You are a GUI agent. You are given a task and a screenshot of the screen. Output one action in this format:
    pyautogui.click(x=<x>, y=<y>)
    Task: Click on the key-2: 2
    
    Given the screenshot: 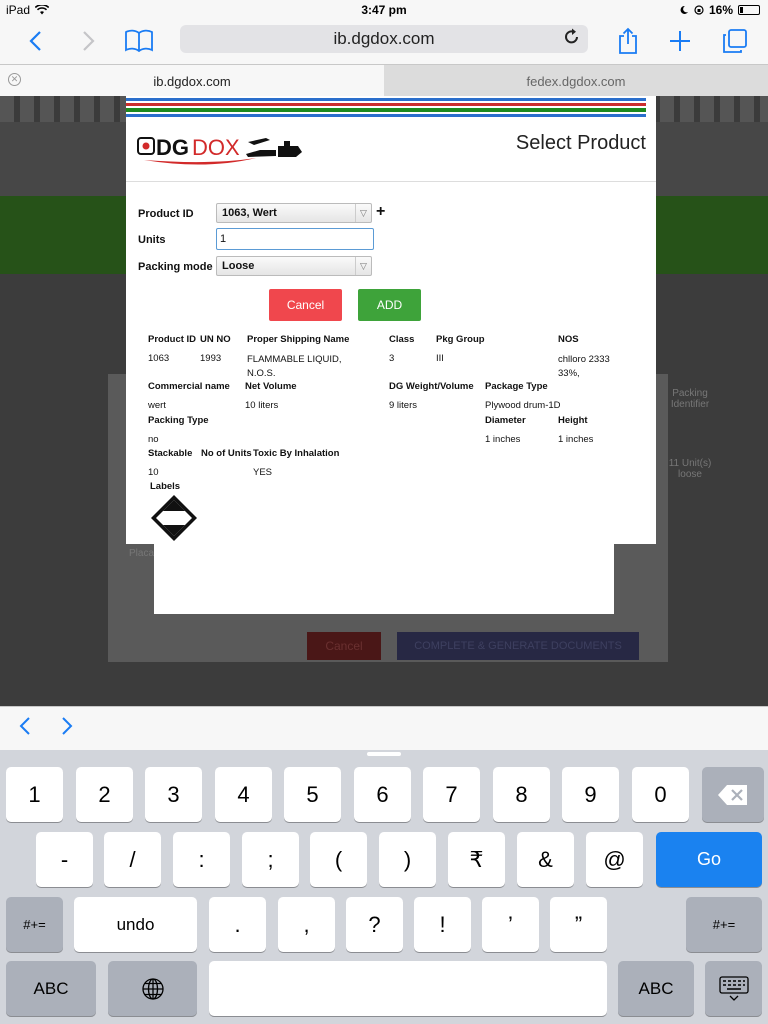 What is the action you would take?
    pyautogui.click(x=104, y=794)
    